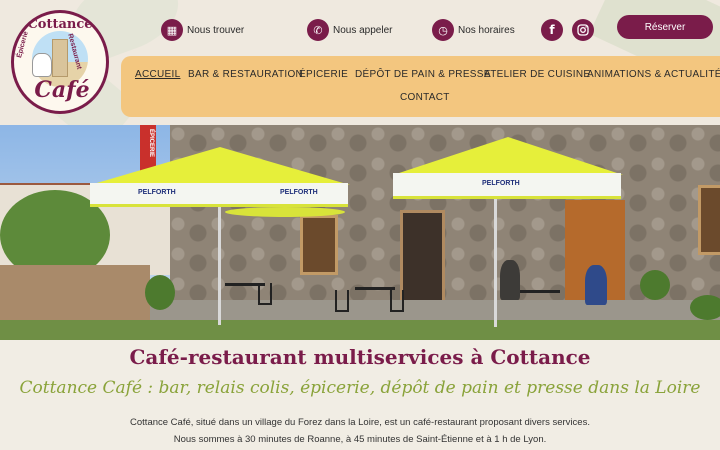 This screenshot has width=720, height=450. What do you see at coordinates (220, 166) in the screenshot?
I see `umbrella-left` at bounding box center [220, 166].